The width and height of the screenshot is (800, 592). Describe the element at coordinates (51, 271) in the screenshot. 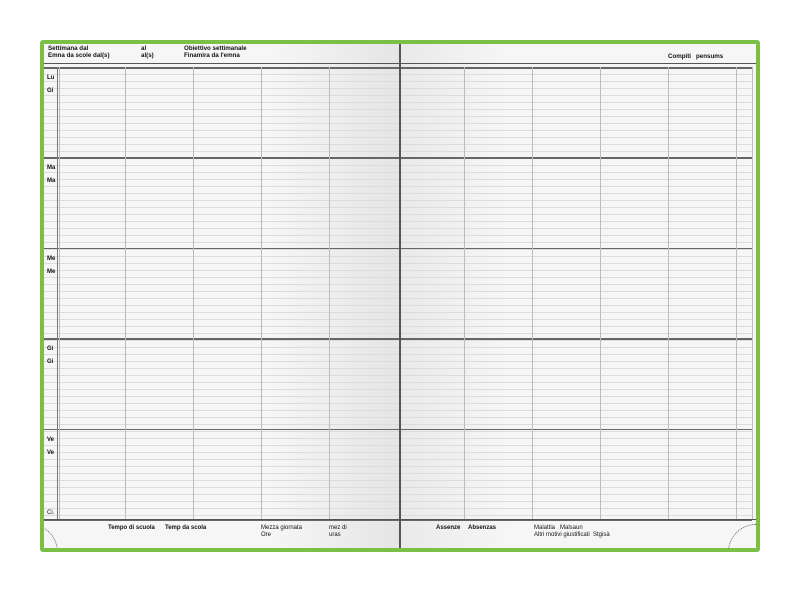

I see `day-label-rm: Me` at that location.